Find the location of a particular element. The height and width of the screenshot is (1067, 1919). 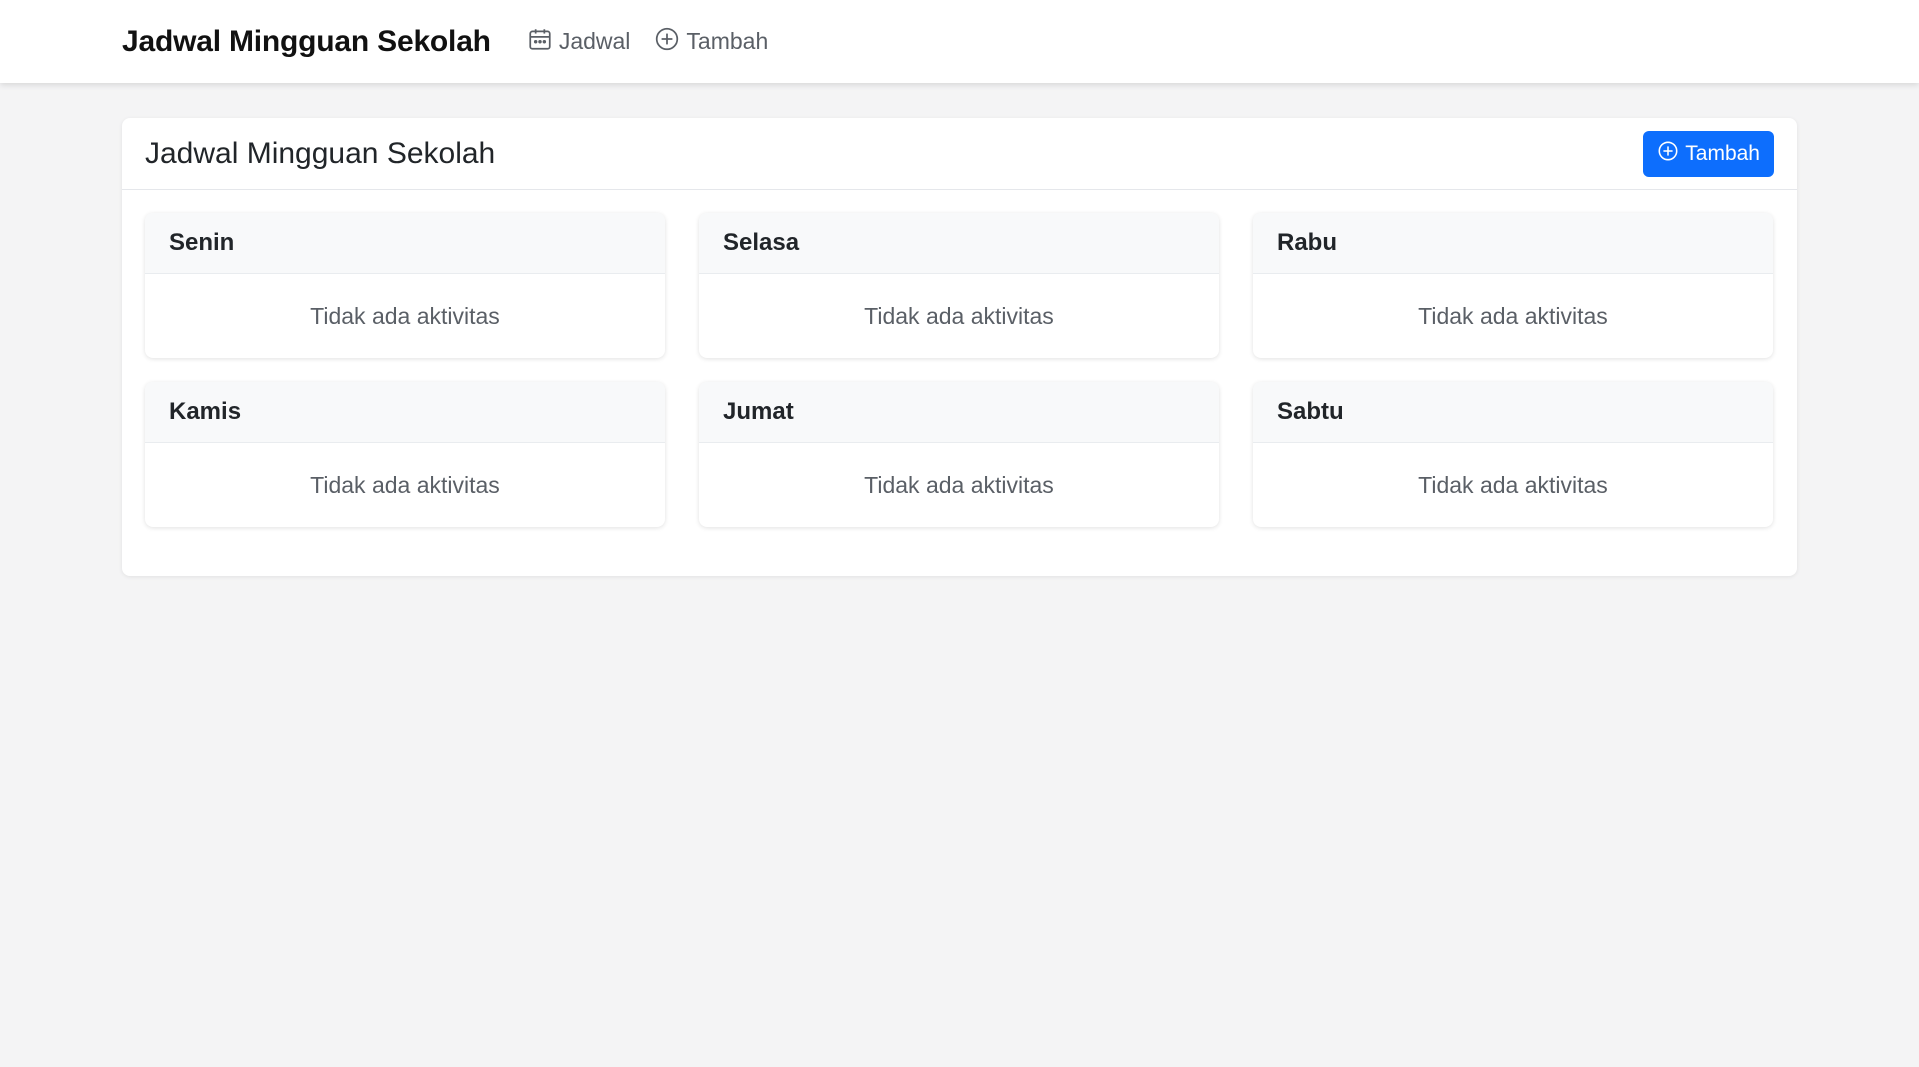

add-button-label: Tambah is located at coordinates (1722, 153).